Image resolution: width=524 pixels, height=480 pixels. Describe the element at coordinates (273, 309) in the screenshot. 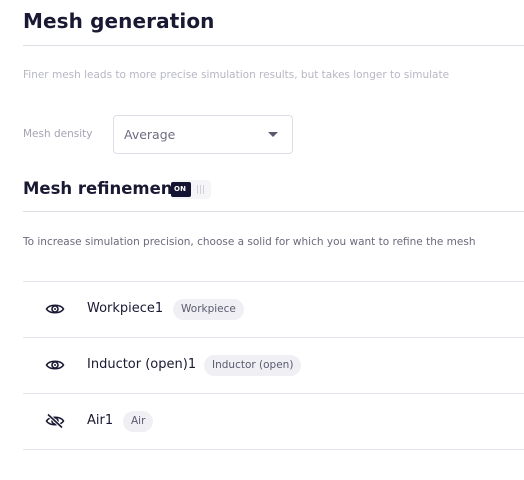

I see `solid-row: Workpiece1 Workpiece` at that location.